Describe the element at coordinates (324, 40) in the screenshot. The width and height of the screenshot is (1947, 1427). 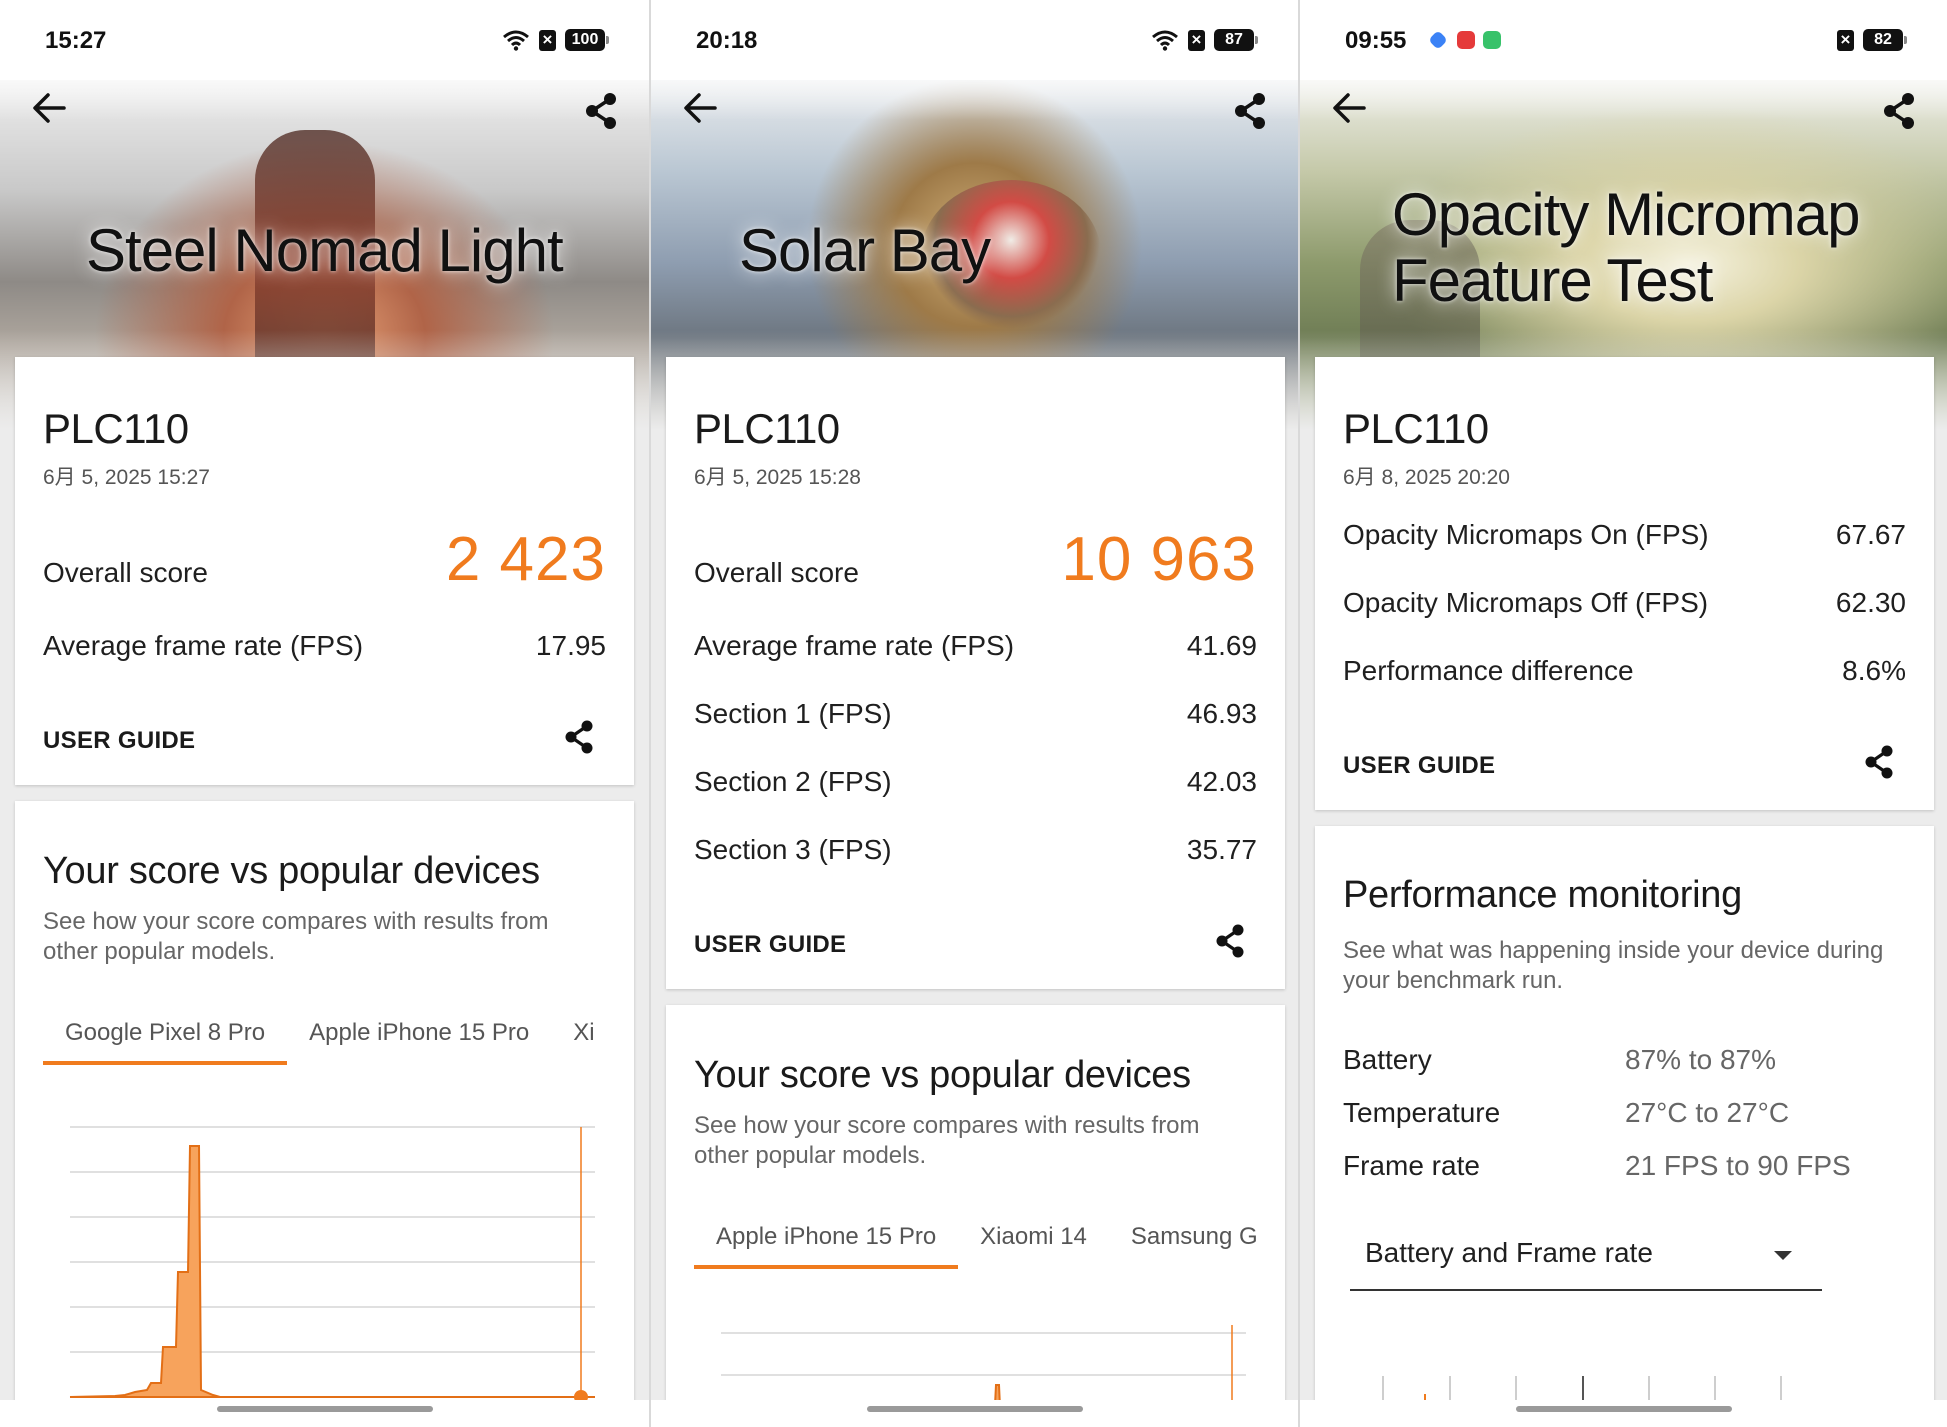
I see `status-bar: 15:27 100` at that location.